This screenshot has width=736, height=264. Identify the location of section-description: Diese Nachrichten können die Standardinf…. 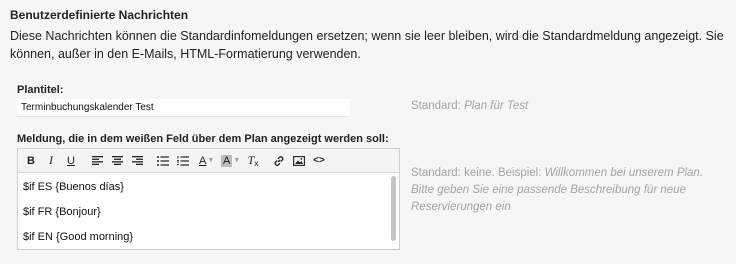
(367, 45).